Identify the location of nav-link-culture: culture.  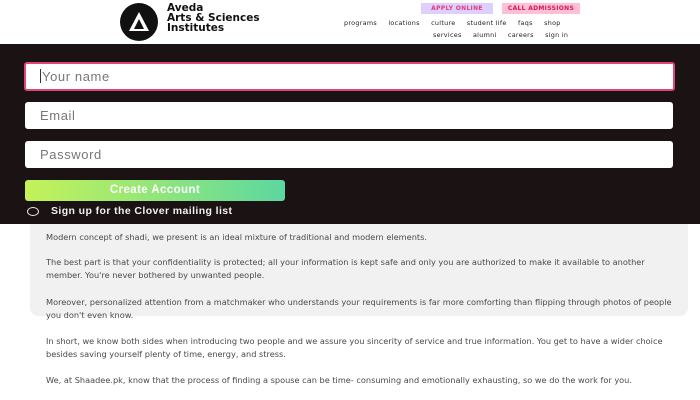
(443, 23).